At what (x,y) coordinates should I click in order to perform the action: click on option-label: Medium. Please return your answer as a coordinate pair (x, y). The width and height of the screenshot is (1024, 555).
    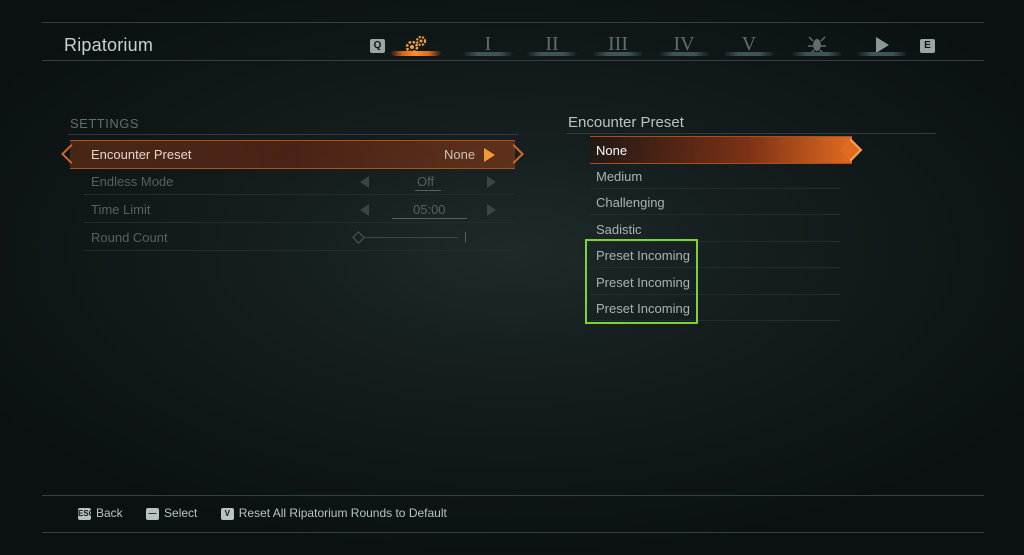
    Looking at the image, I should click on (619, 176).